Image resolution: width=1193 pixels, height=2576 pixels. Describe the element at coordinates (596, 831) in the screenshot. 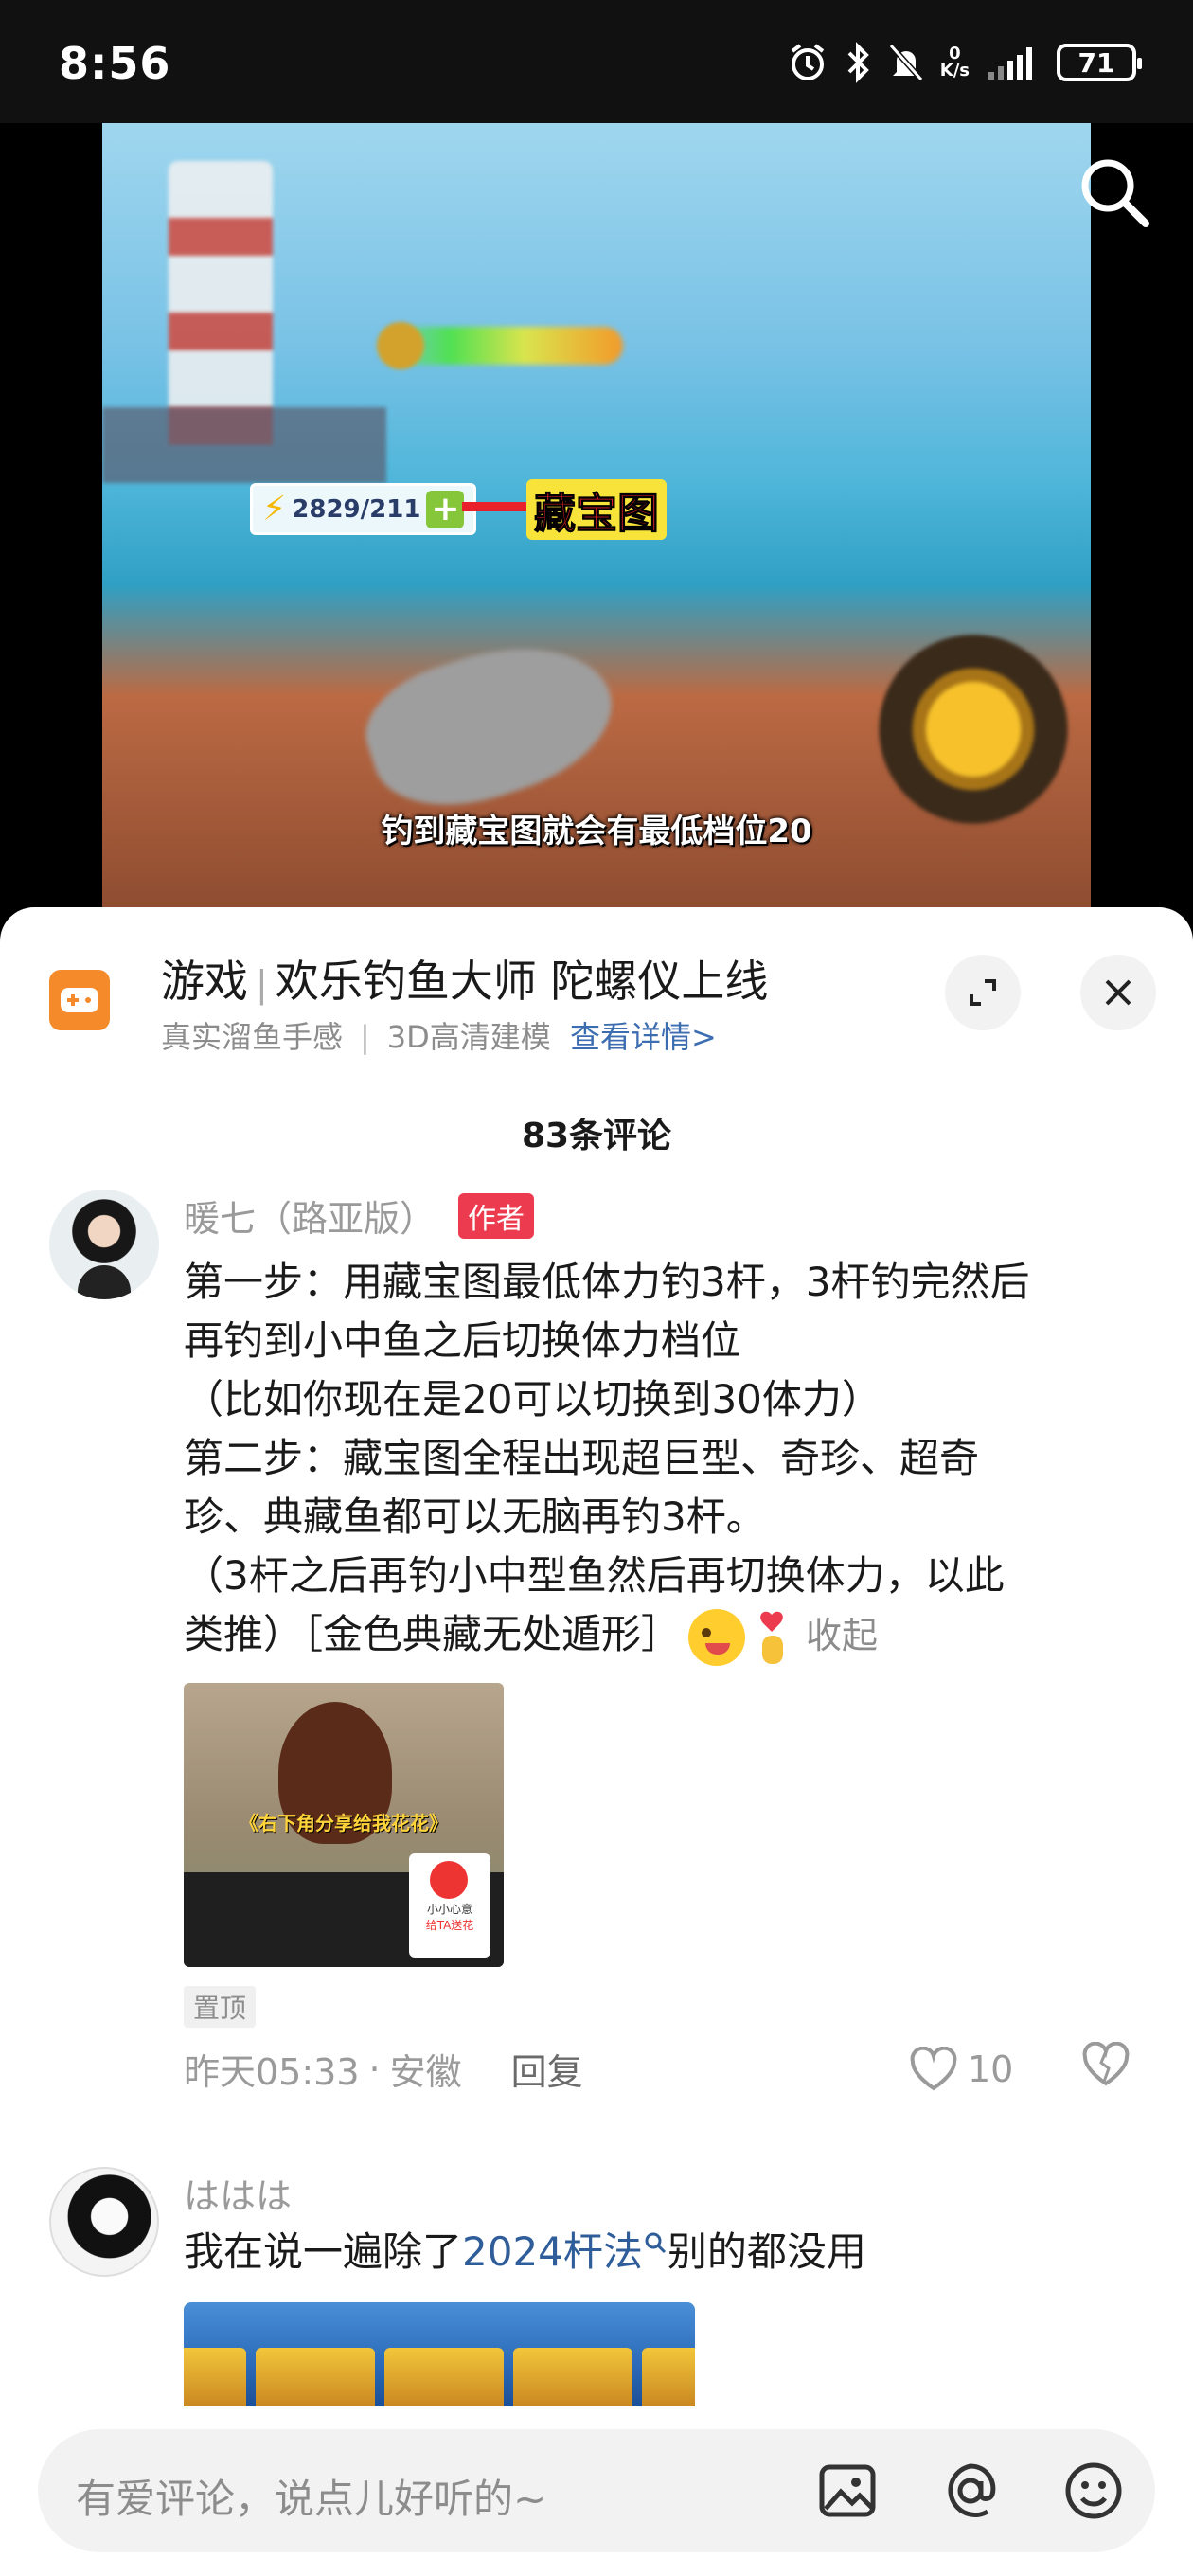

I see `video-subtitle: 钓到藏宝图就会有最低档位20` at that location.